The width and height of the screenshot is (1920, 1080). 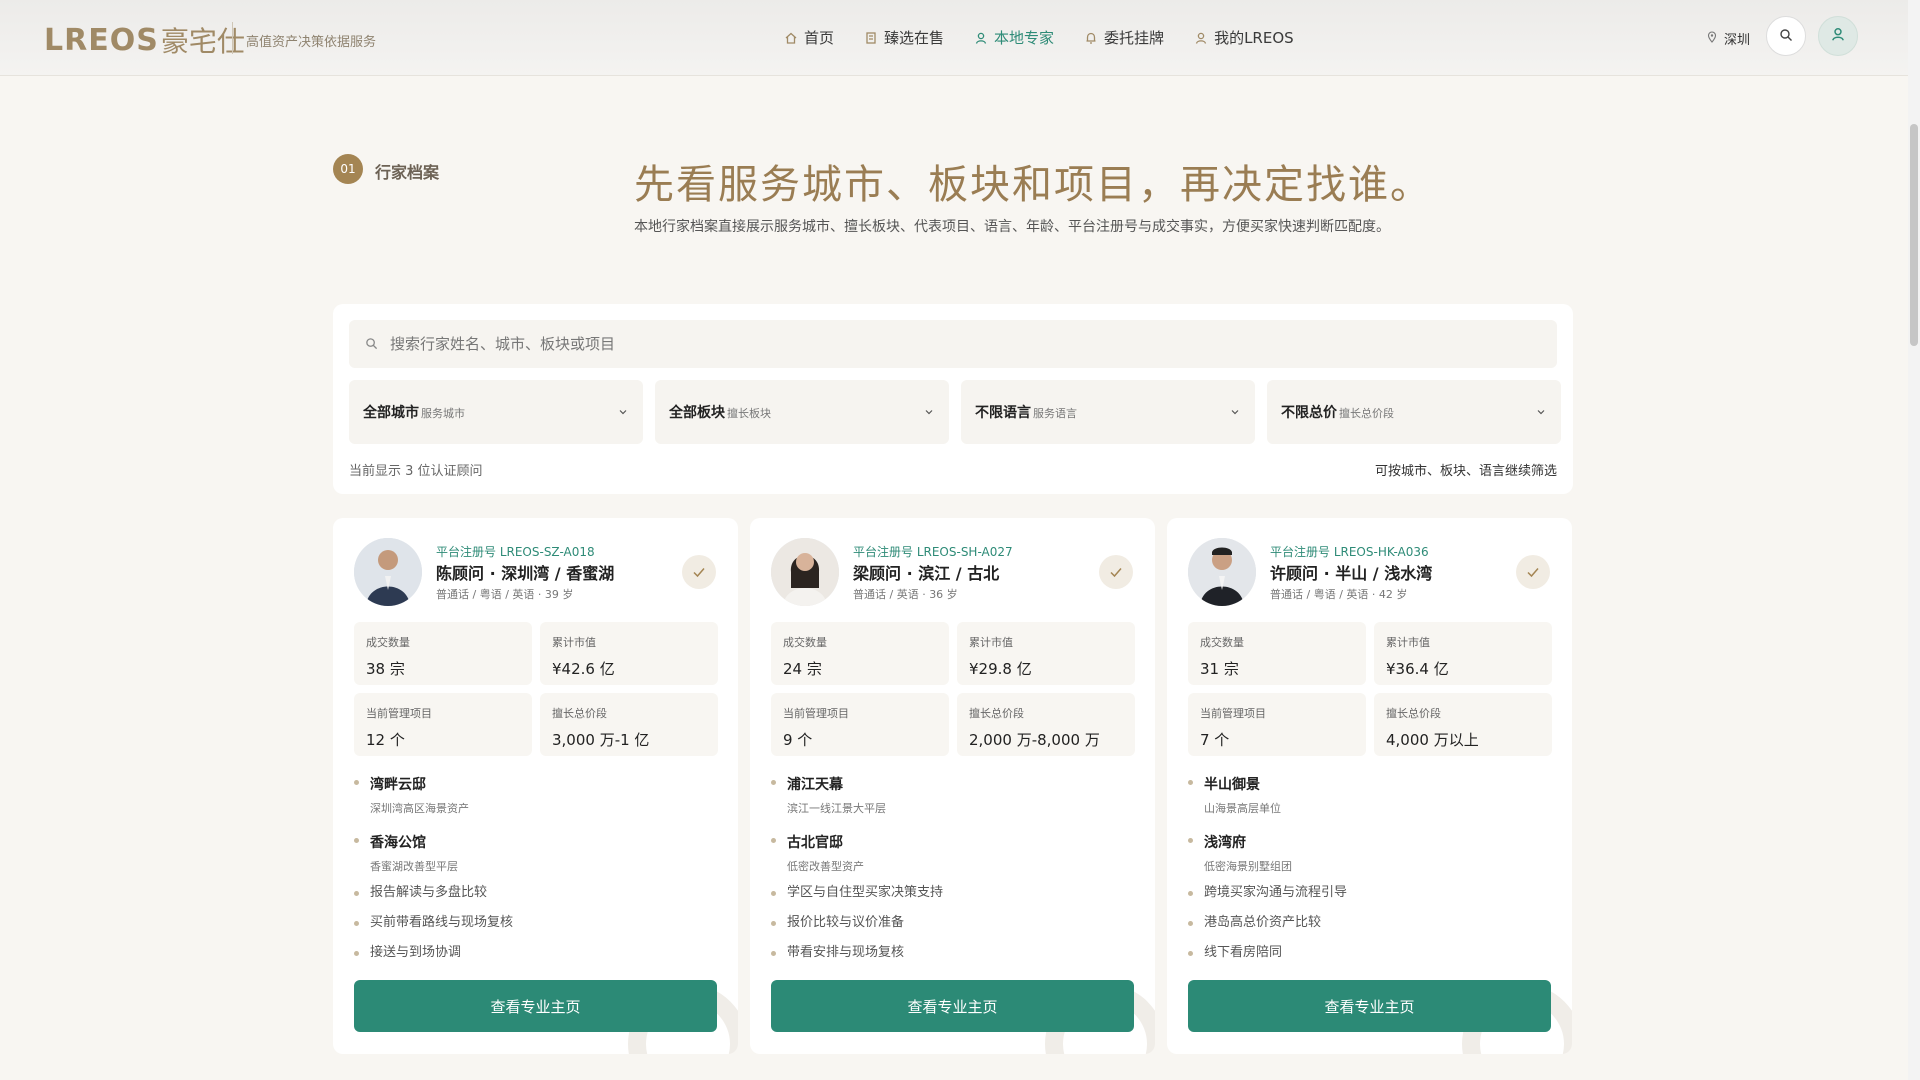 I want to click on list-item: 接送与到场协调, so click(x=433, y=959).